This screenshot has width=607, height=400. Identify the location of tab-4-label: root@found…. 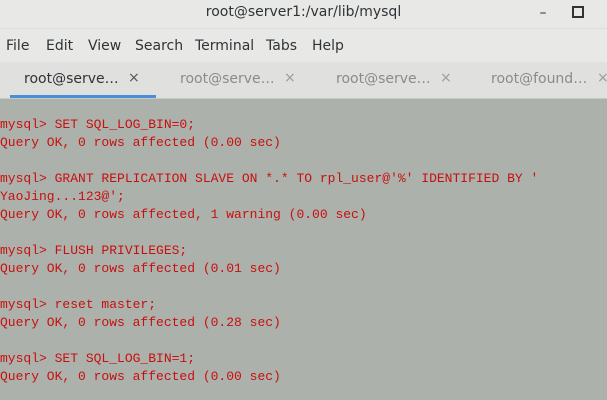
(539, 79).